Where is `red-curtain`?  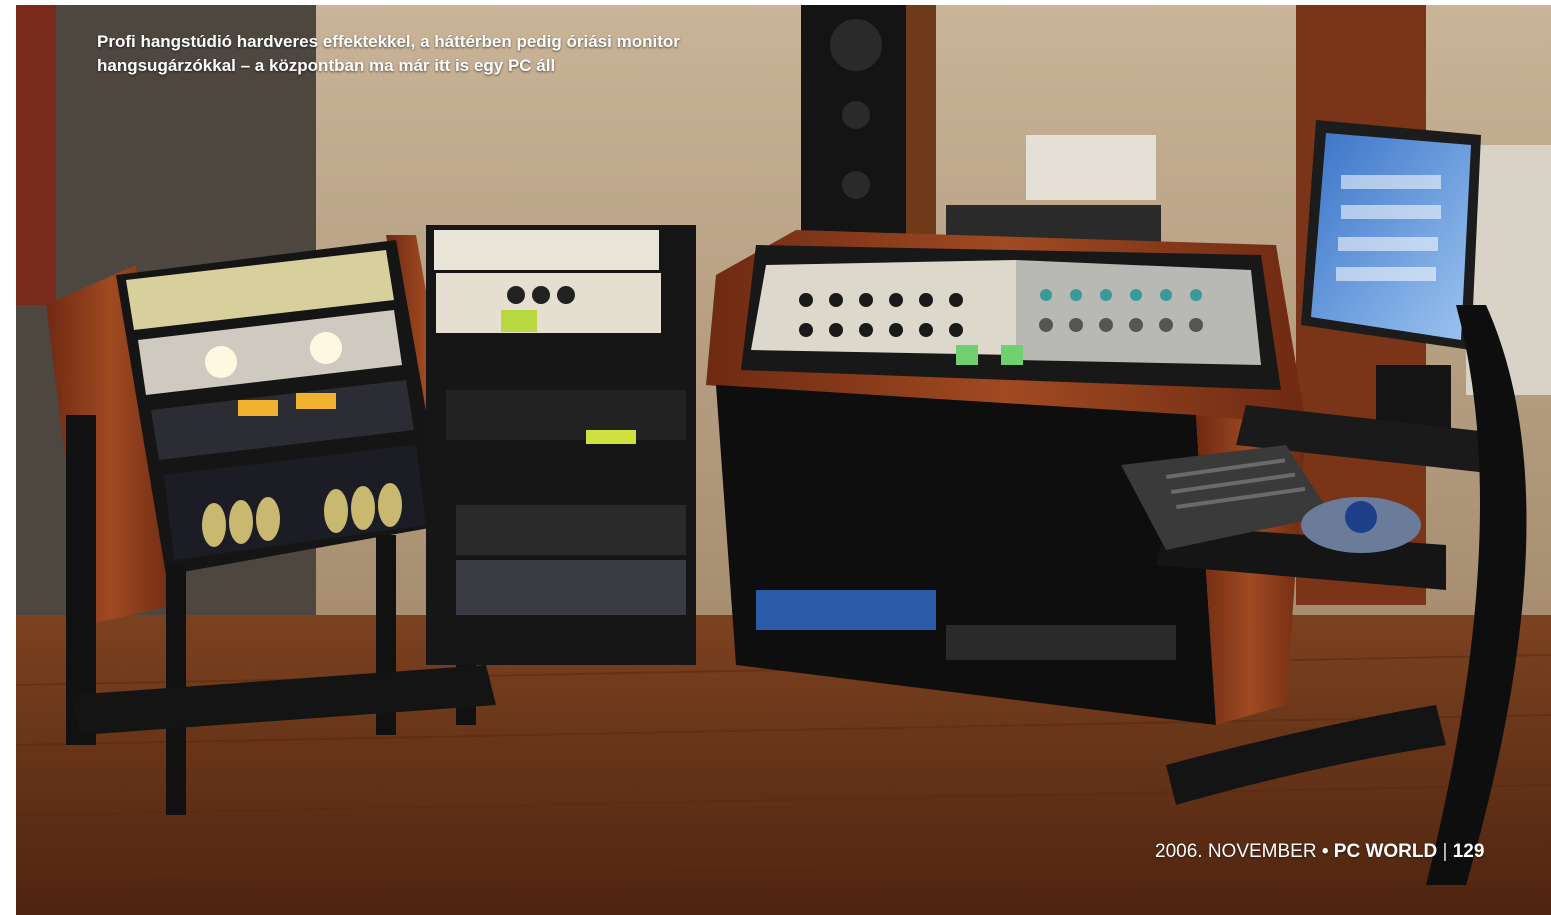 red-curtain is located at coordinates (36, 155).